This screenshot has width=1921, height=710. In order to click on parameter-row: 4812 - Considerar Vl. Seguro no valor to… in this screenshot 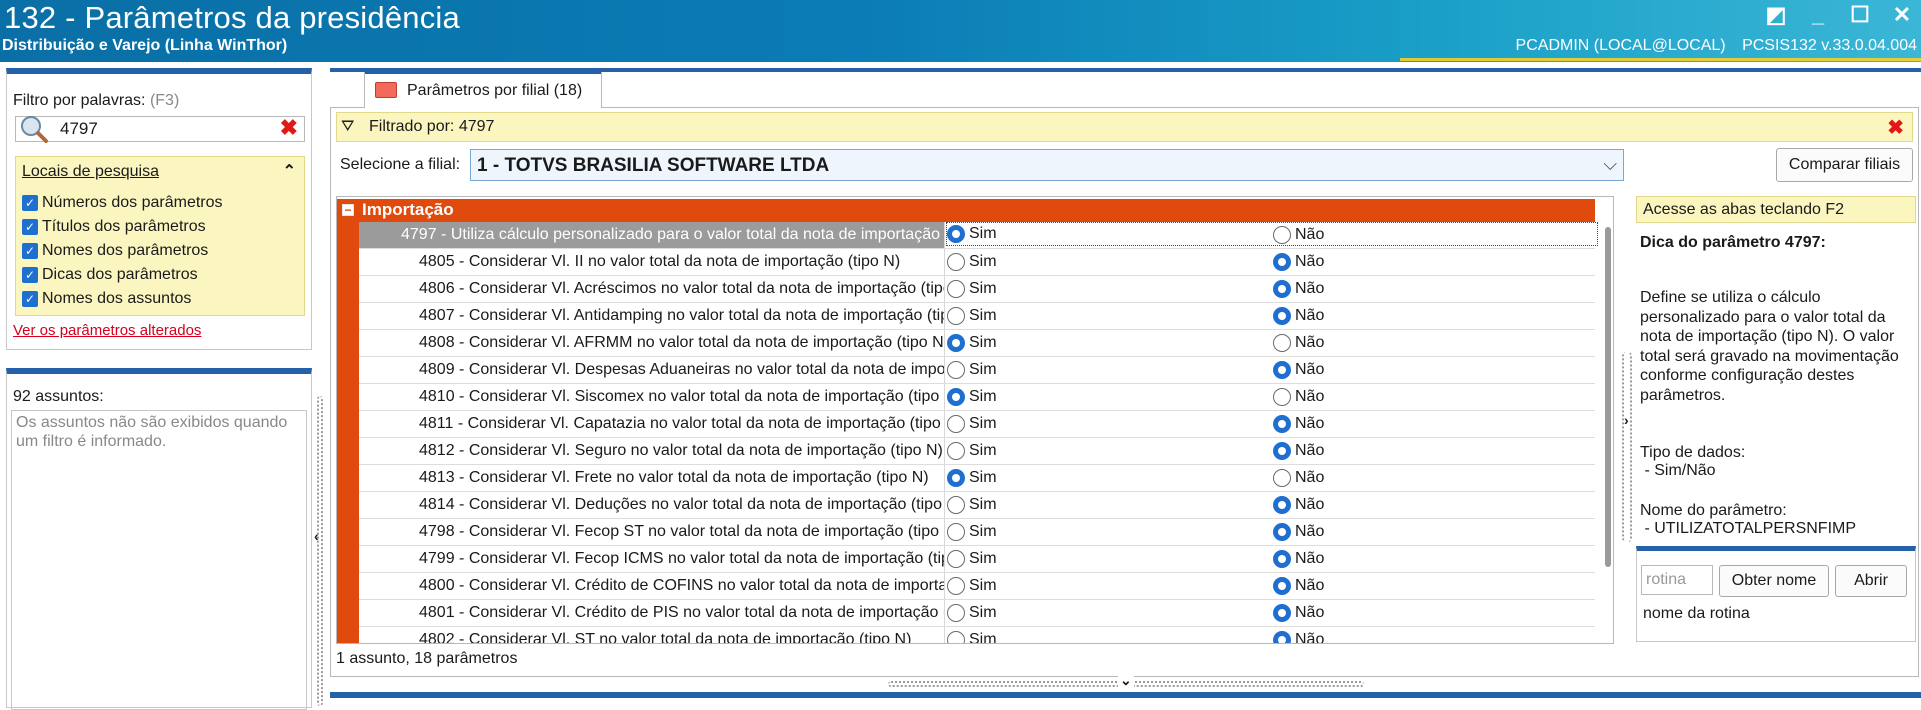, I will do `click(977, 451)`.